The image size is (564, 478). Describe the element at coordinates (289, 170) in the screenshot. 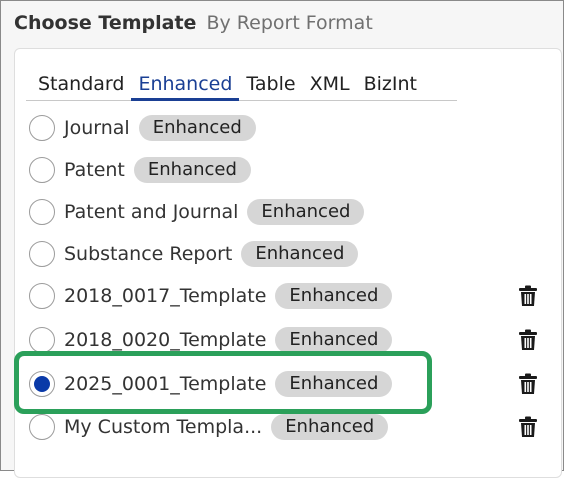

I see `template-row: Patent Enhanced` at that location.